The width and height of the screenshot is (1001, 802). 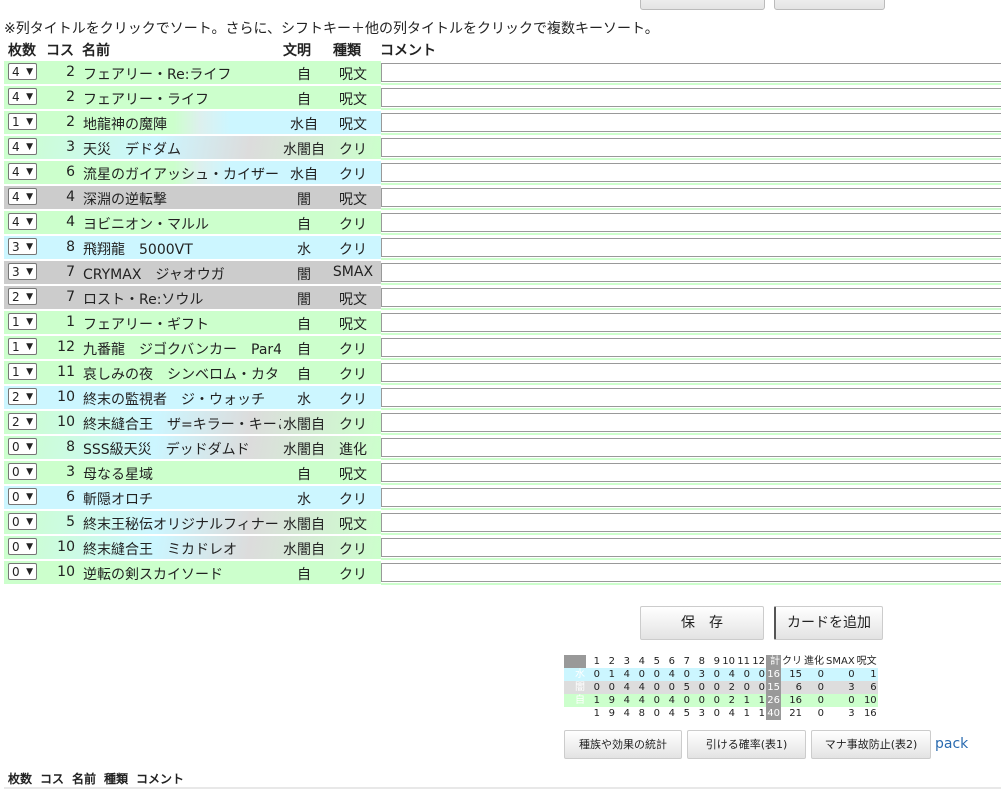 What do you see at coordinates (353, 450) in the screenshot?
I see `card-type: 進化` at bounding box center [353, 450].